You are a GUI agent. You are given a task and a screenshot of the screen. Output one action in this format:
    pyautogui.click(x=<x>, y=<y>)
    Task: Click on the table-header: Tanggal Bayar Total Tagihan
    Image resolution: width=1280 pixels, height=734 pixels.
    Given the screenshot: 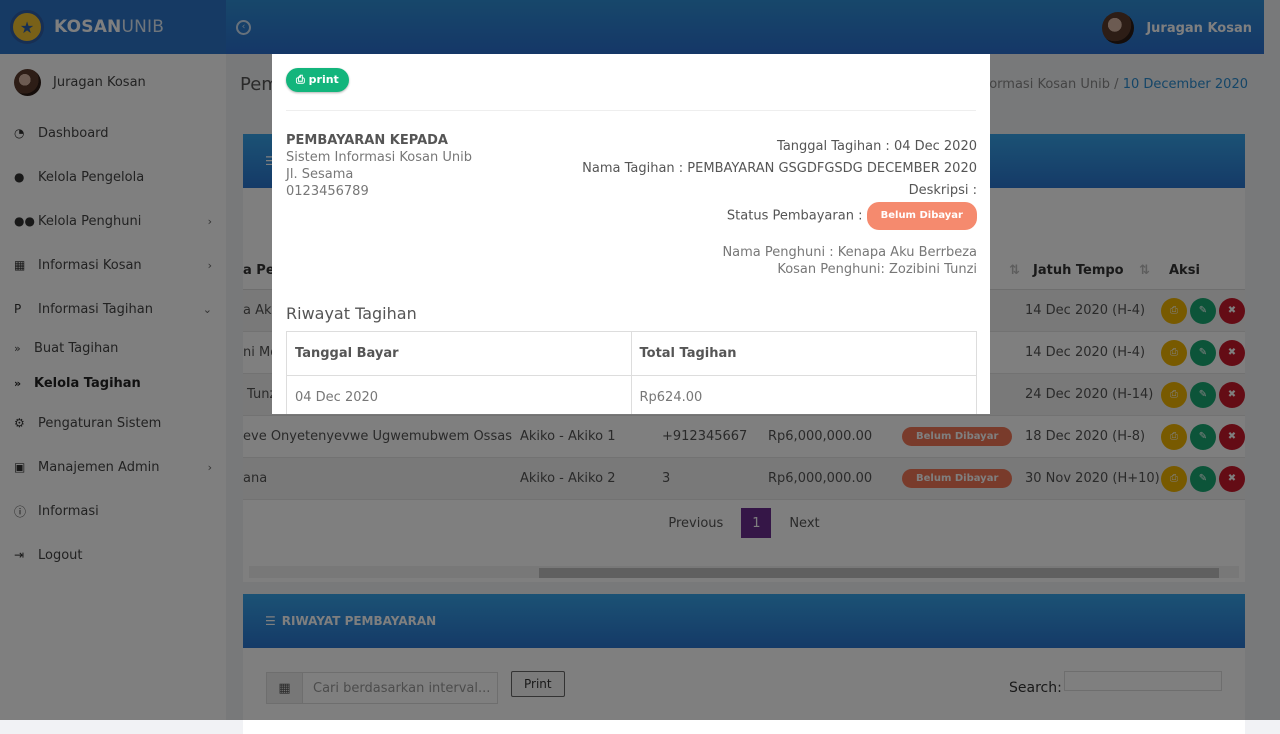 What is the action you would take?
    pyautogui.click(x=631, y=354)
    